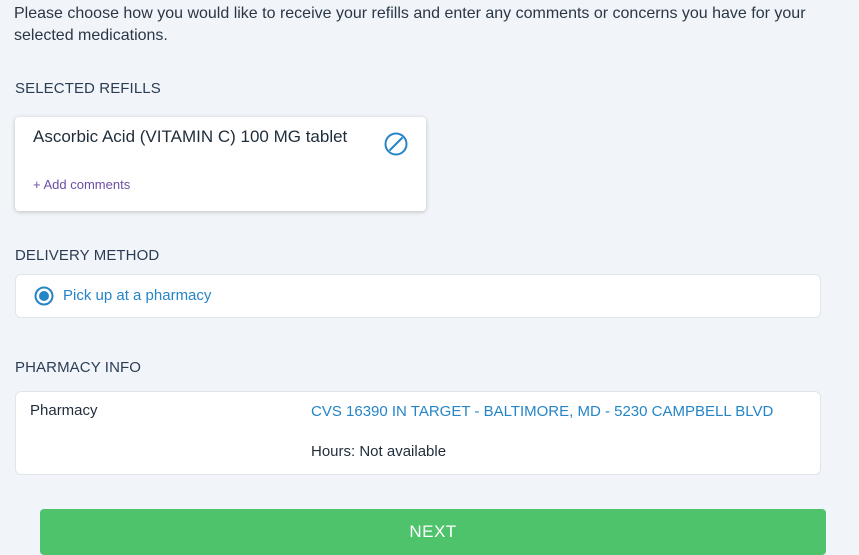 The width and height of the screenshot is (859, 555). Describe the element at coordinates (379, 451) in the screenshot. I see `pharmacy-hours: Hours: Not available` at that location.